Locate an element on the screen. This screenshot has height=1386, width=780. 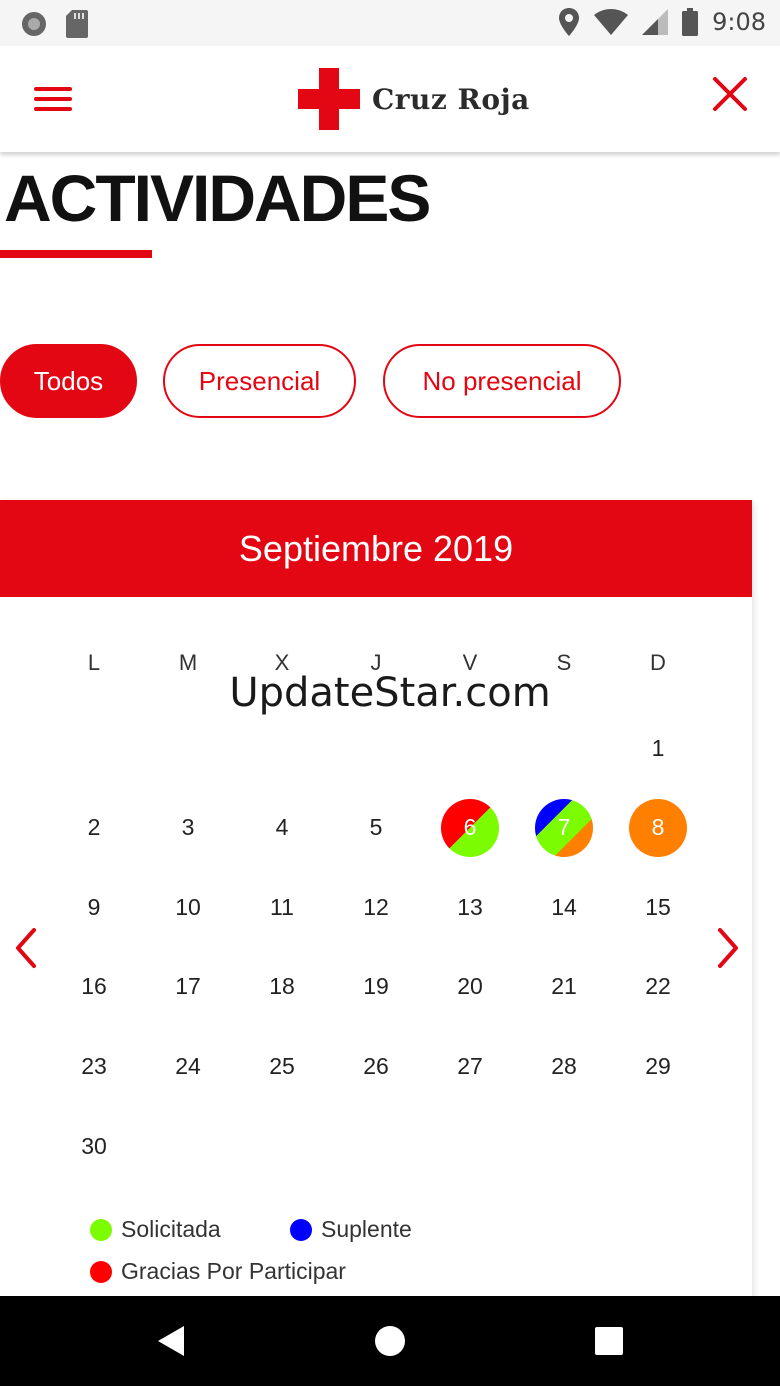
system-nav-bar is located at coordinates (390, 1341).